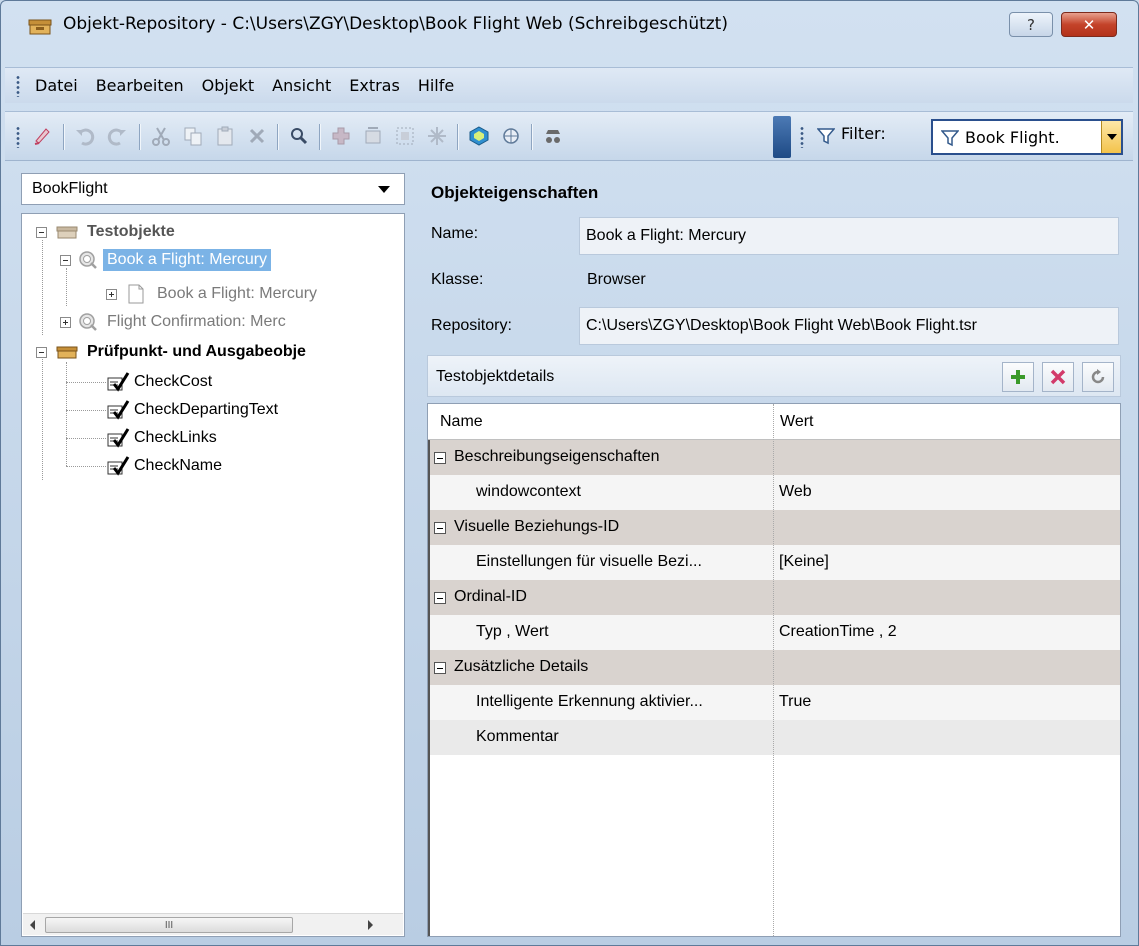  Describe the element at coordinates (213, 189) in the screenshot. I see `repository-combo: BookFlight` at that location.